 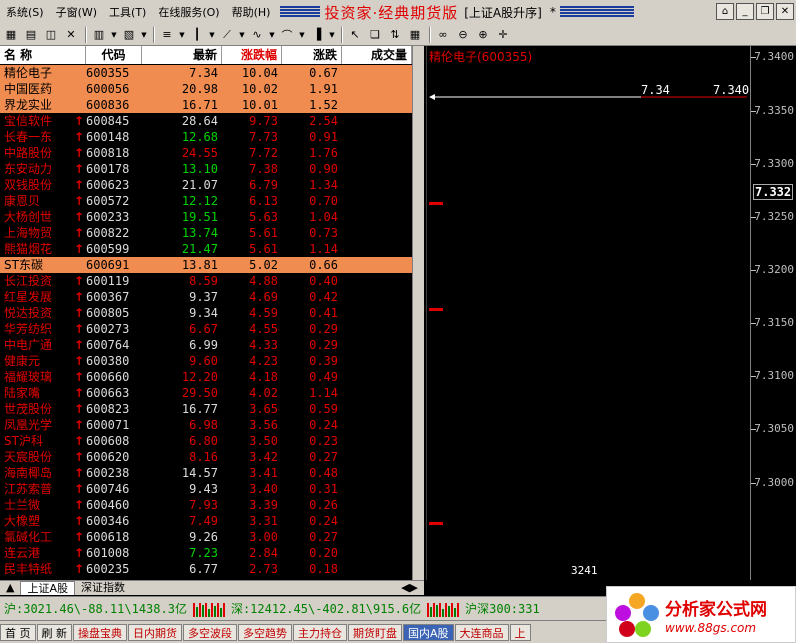 I want to click on table-row: 界龙实业 600836 16.71 10.01 1.52, so click(x=212, y=105).